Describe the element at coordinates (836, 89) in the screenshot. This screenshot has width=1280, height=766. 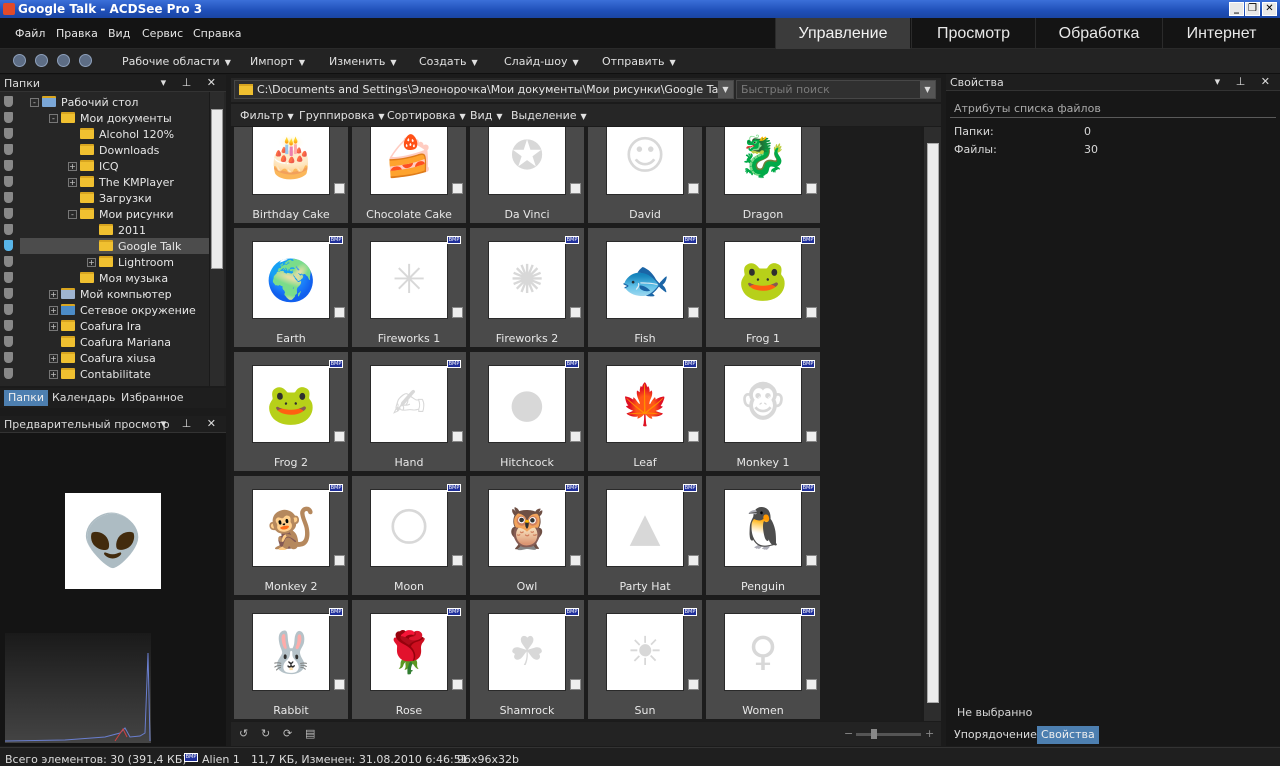
I see `quick-search-input: Быстрый поиск ▼` at that location.